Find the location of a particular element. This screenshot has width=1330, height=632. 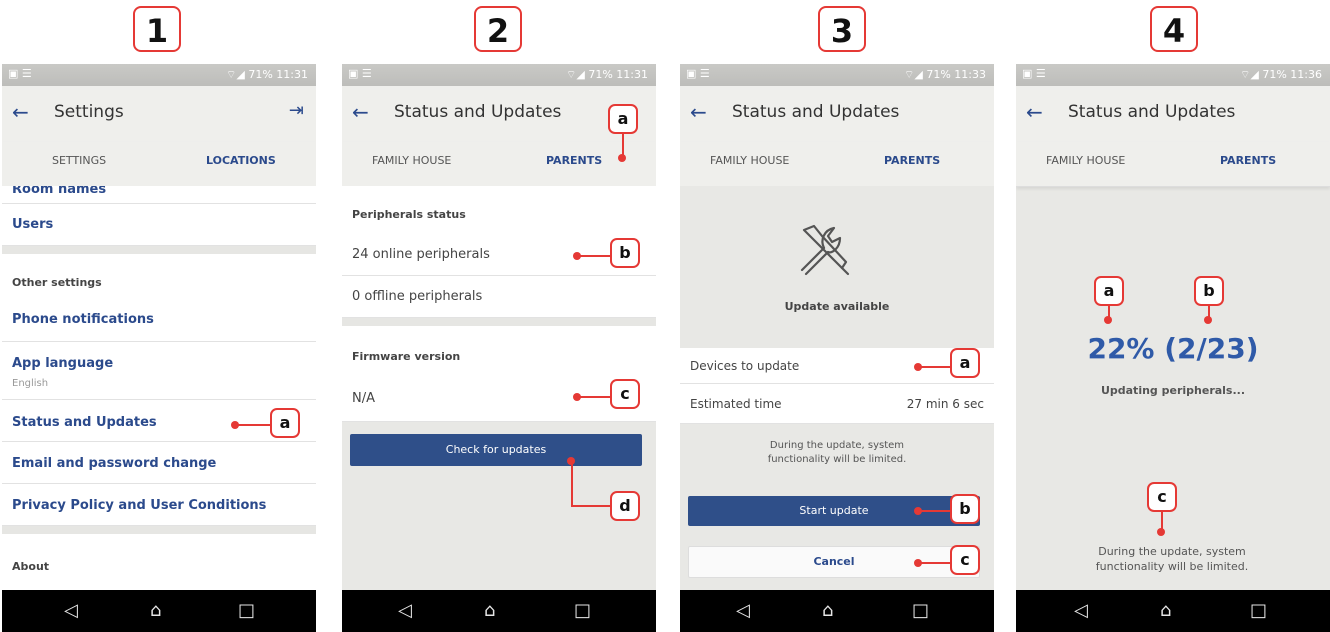

list-item-phone-notifications: Phone notifications is located at coordinates (159, 320).